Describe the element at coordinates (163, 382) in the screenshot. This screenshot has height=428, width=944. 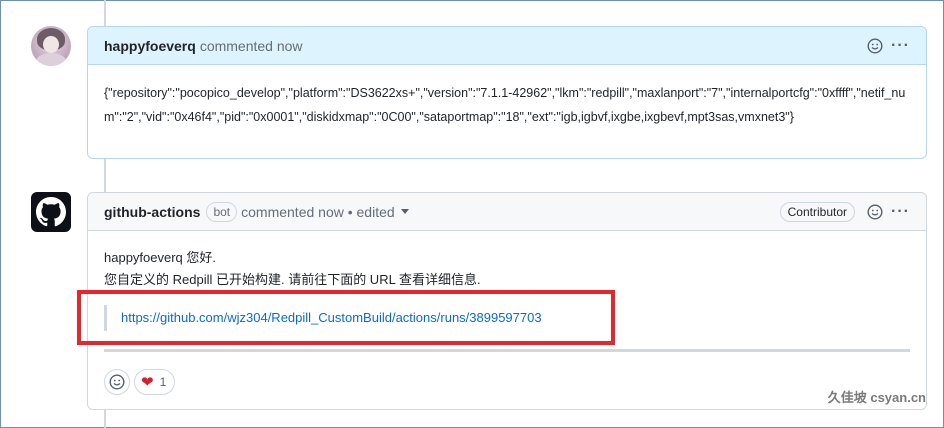
I see `heart-count: 1` at that location.